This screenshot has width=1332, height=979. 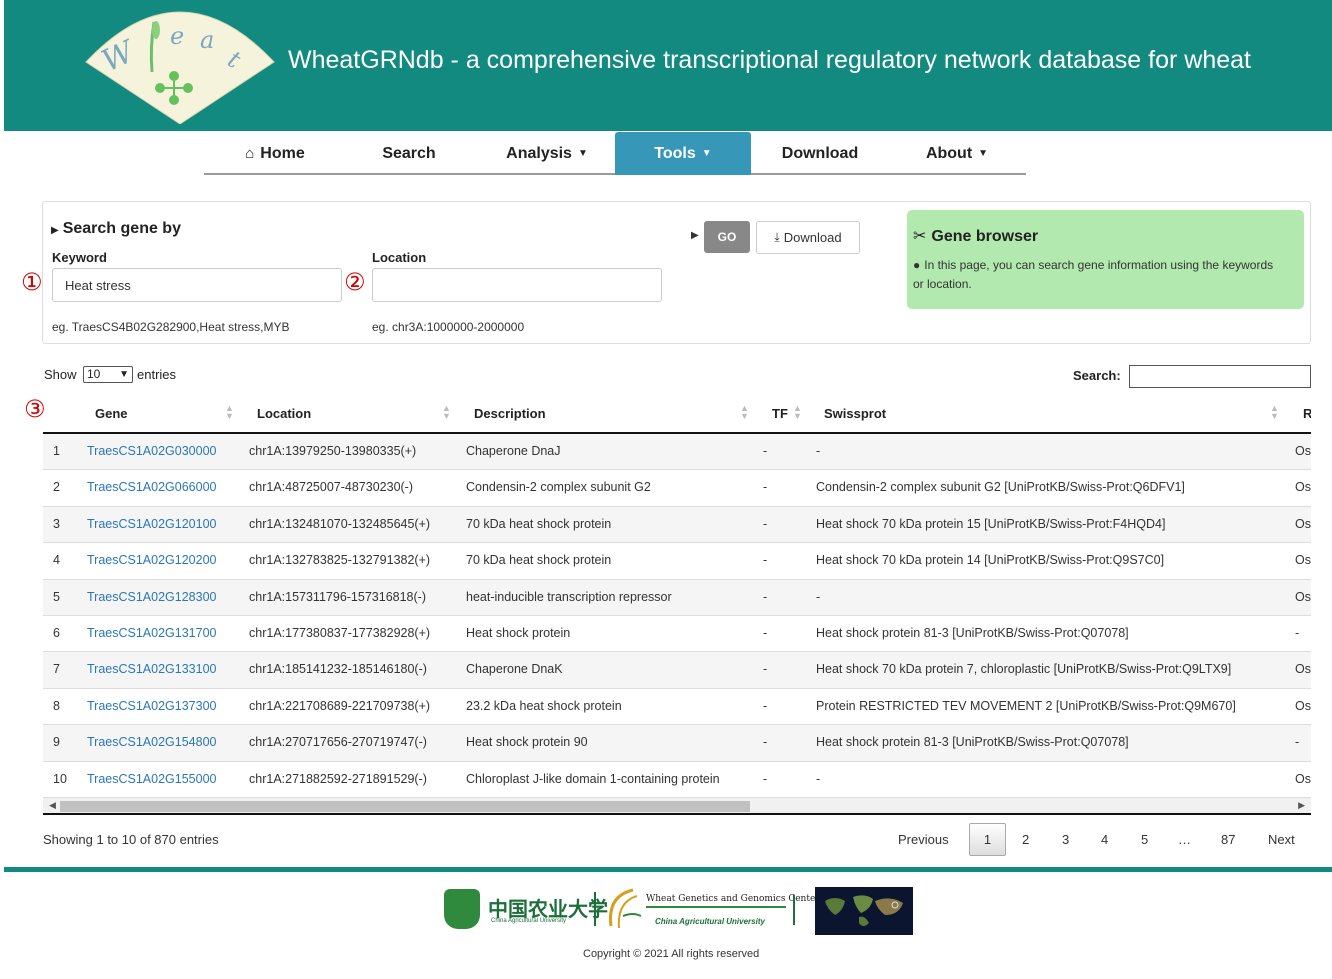 What do you see at coordinates (777, 237) in the screenshot?
I see `download-icon: ⤓` at bounding box center [777, 237].